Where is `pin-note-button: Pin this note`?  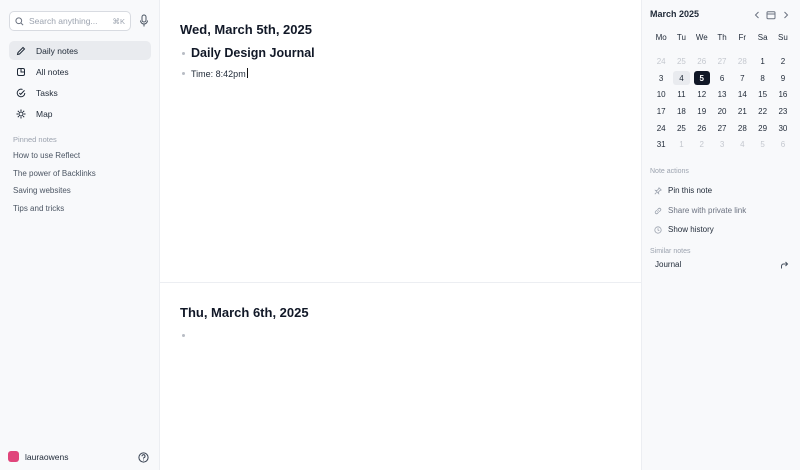
pin-note-button: Pin this note is located at coordinates (683, 190).